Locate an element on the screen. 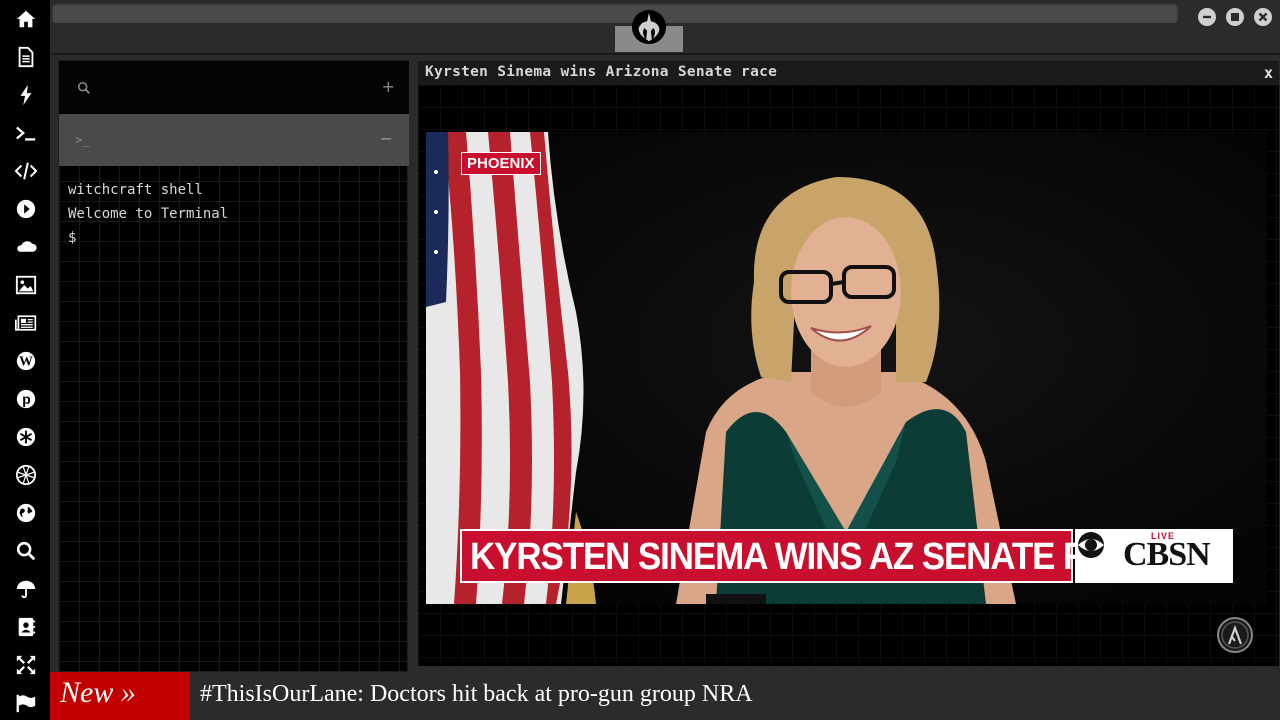 This screenshot has width=1280, height=720. news-chyron: KYRSTEN SINEMA WINS AZ SENATE RACE is located at coordinates (809, 556).